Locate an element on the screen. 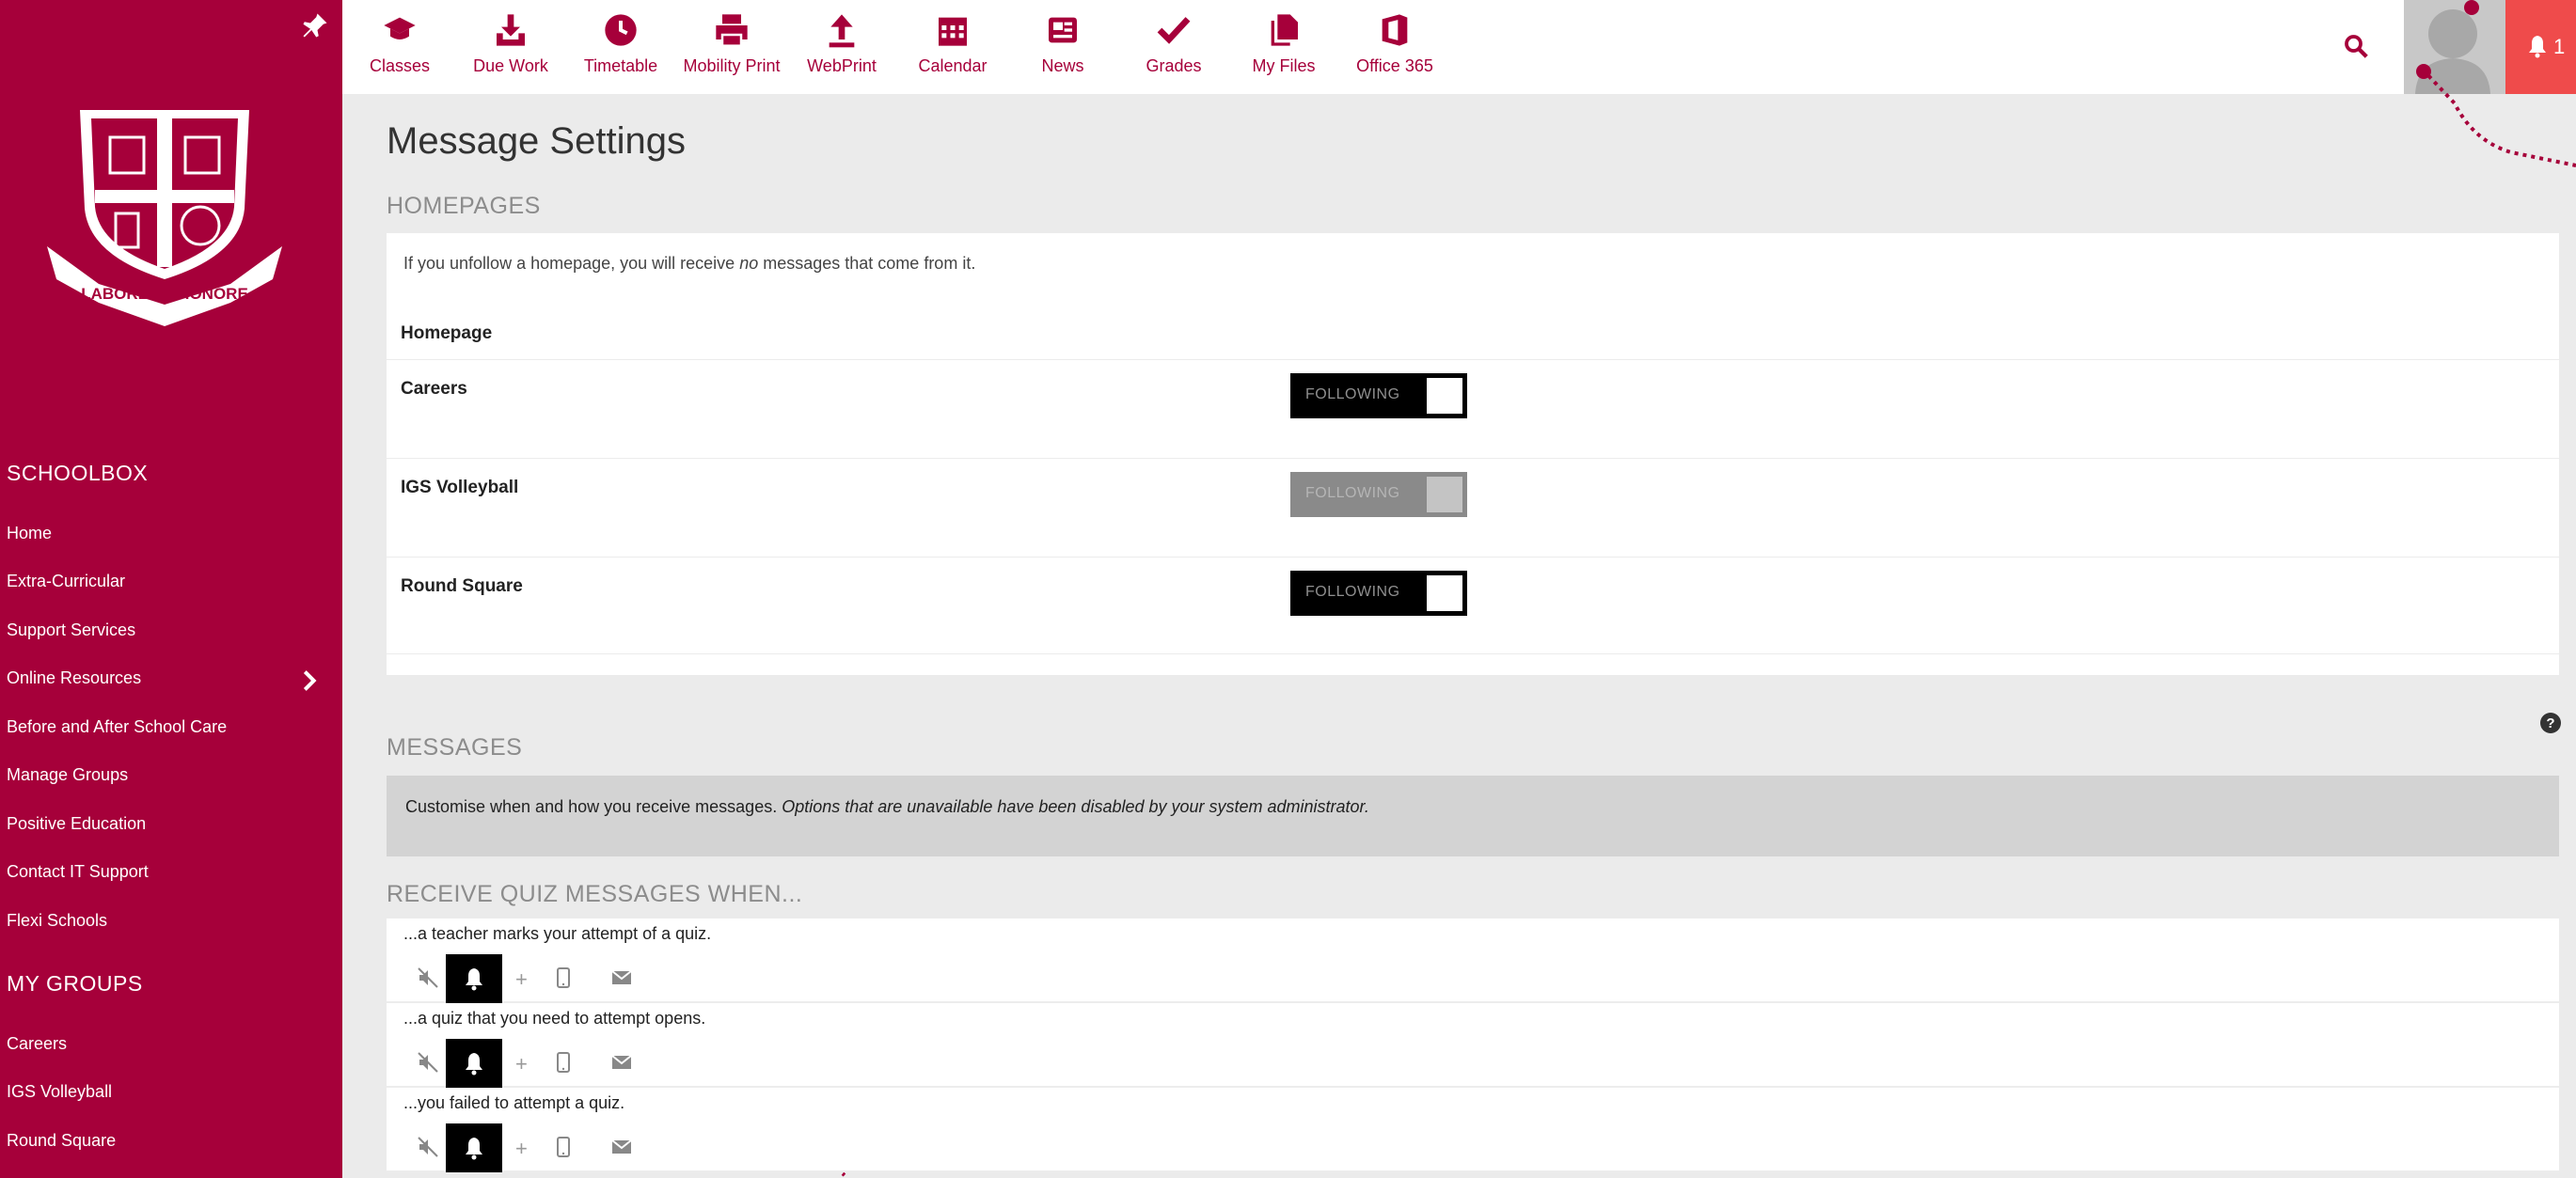 This screenshot has height=1178, width=2576. calendar-icon is located at coordinates (953, 31).